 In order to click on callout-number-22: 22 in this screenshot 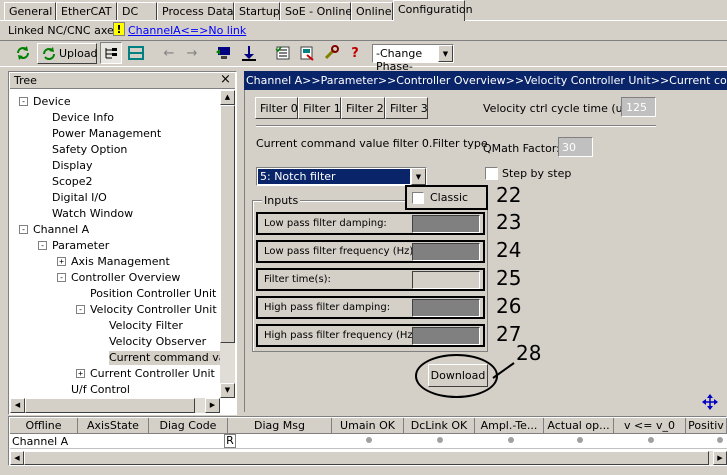, I will do `click(509, 195)`.